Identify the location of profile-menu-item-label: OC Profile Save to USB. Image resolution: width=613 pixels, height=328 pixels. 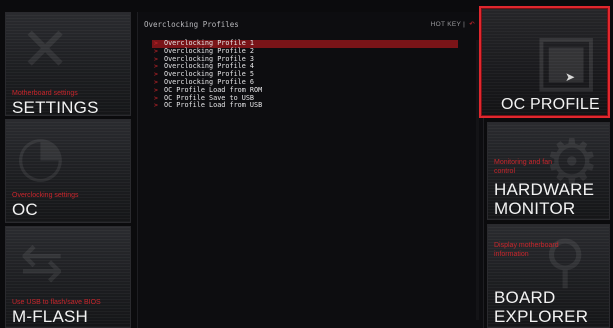
(209, 97).